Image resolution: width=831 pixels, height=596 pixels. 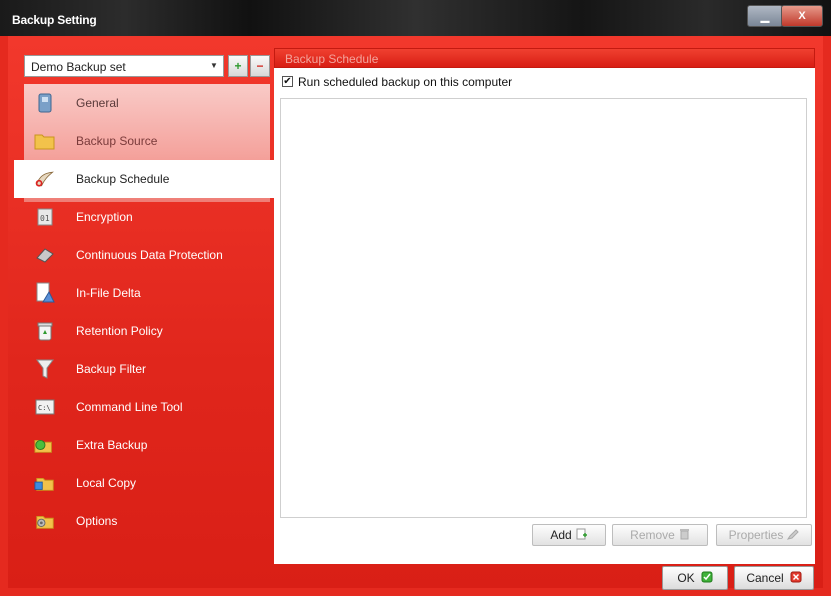 What do you see at coordinates (147, 103) in the screenshot?
I see `nav-item-general: General` at bounding box center [147, 103].